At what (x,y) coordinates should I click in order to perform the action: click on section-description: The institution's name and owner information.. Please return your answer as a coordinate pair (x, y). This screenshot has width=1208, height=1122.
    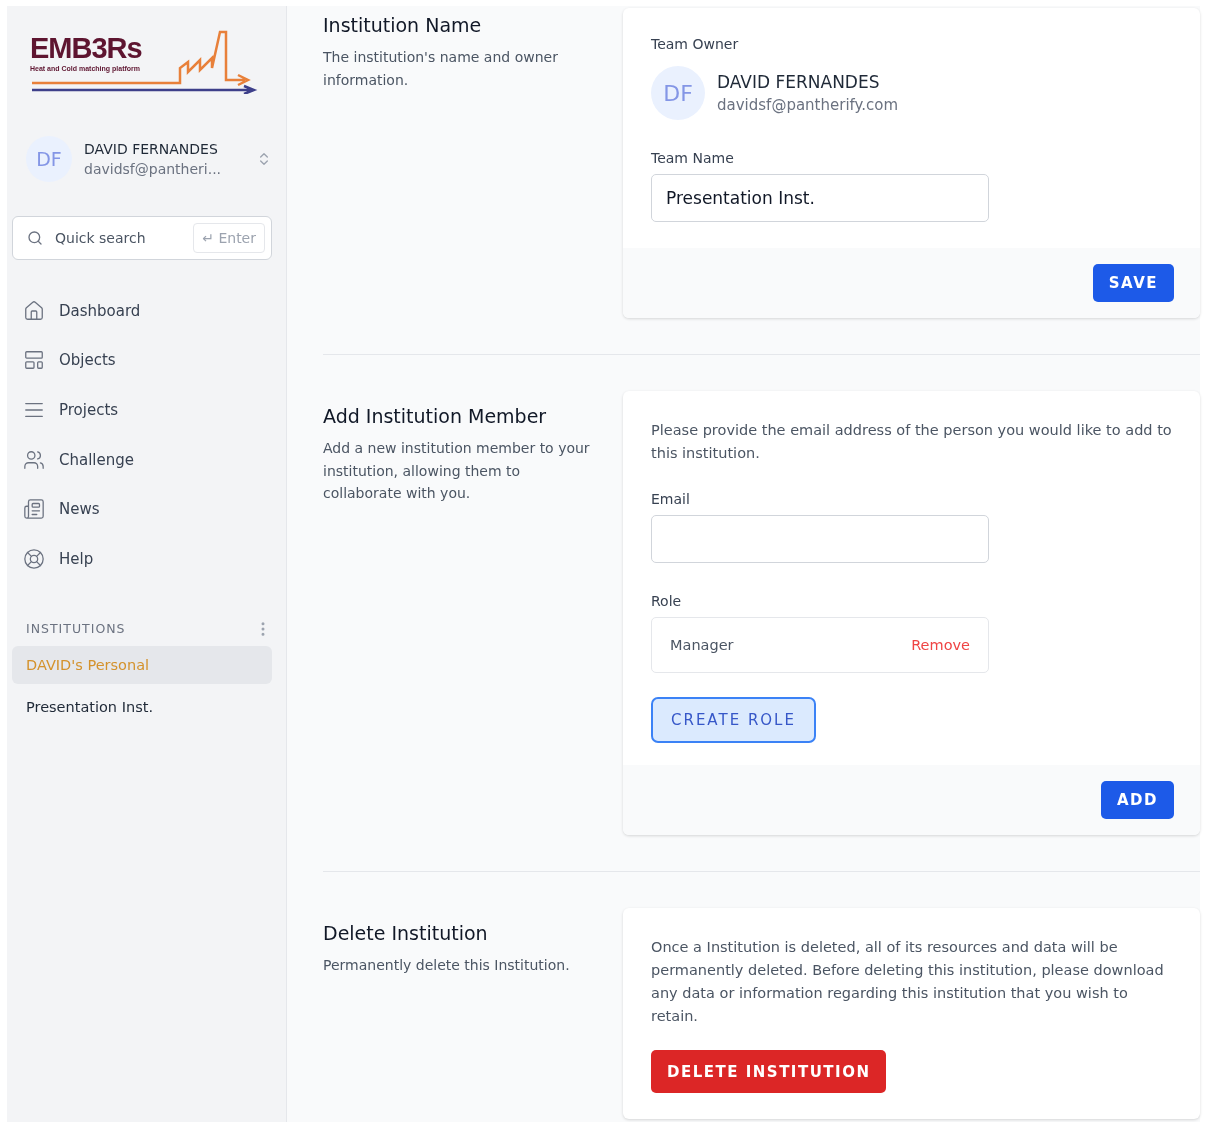
    Looking at the image, I should click on (441, 69).